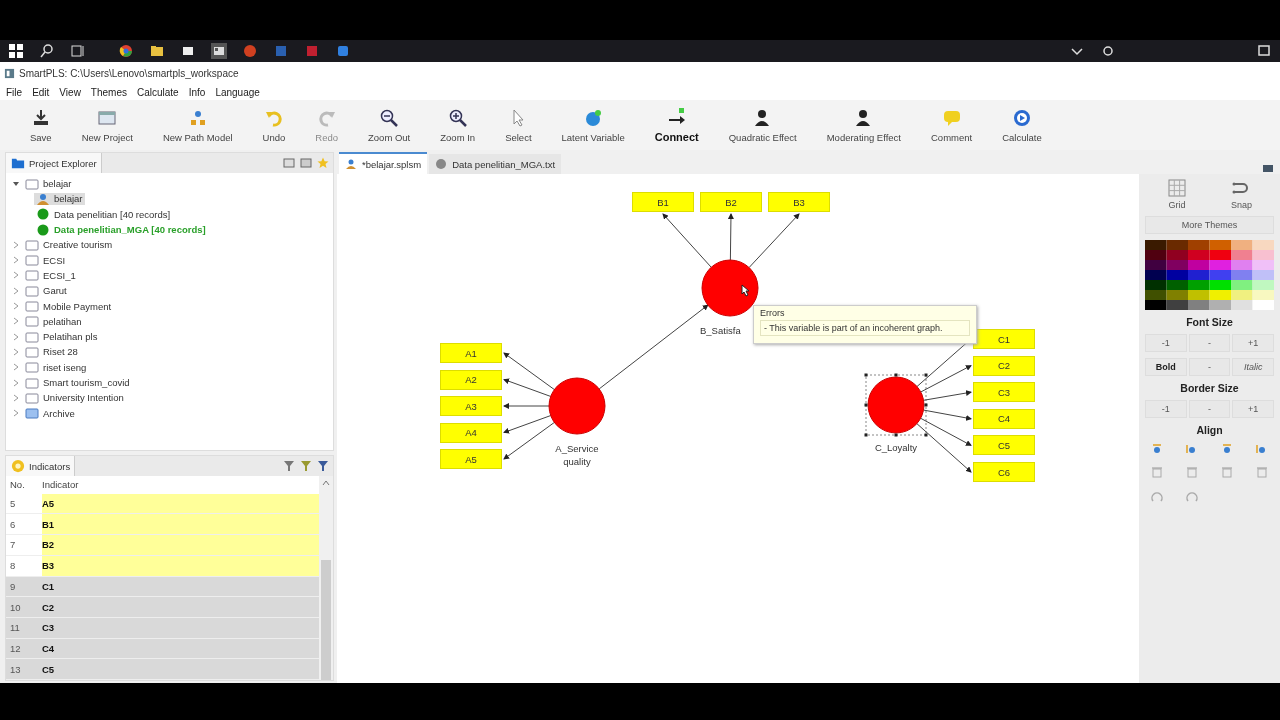  I want to click on menu-item: Themes, so click(108, 92).